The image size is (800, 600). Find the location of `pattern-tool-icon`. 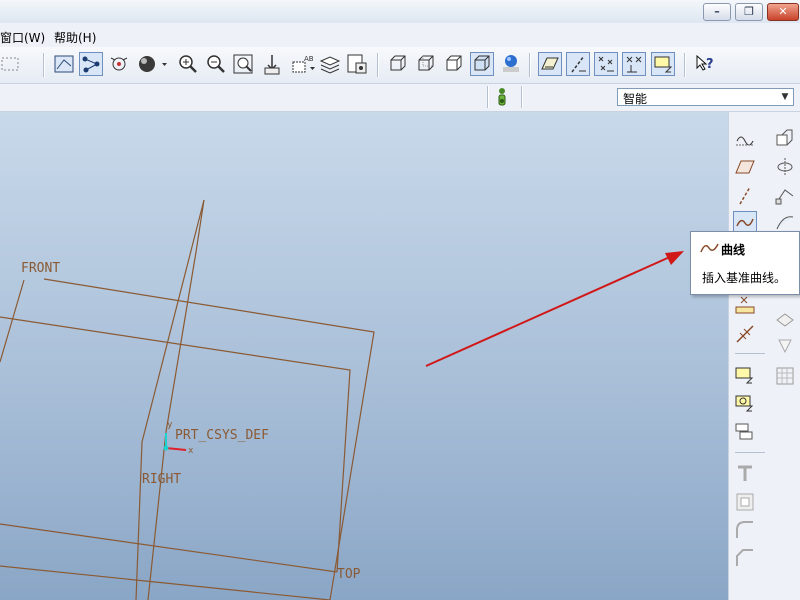

pattern-tool-icon is located at coordinates (785, 376).